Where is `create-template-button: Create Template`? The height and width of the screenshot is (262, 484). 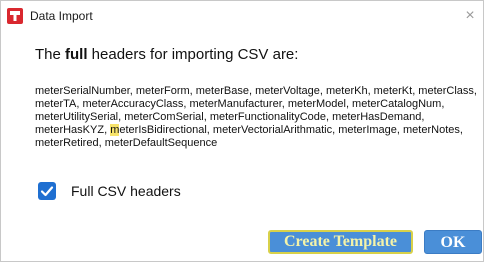 create-template-button: Create Template is located at coordinates (340, 242).